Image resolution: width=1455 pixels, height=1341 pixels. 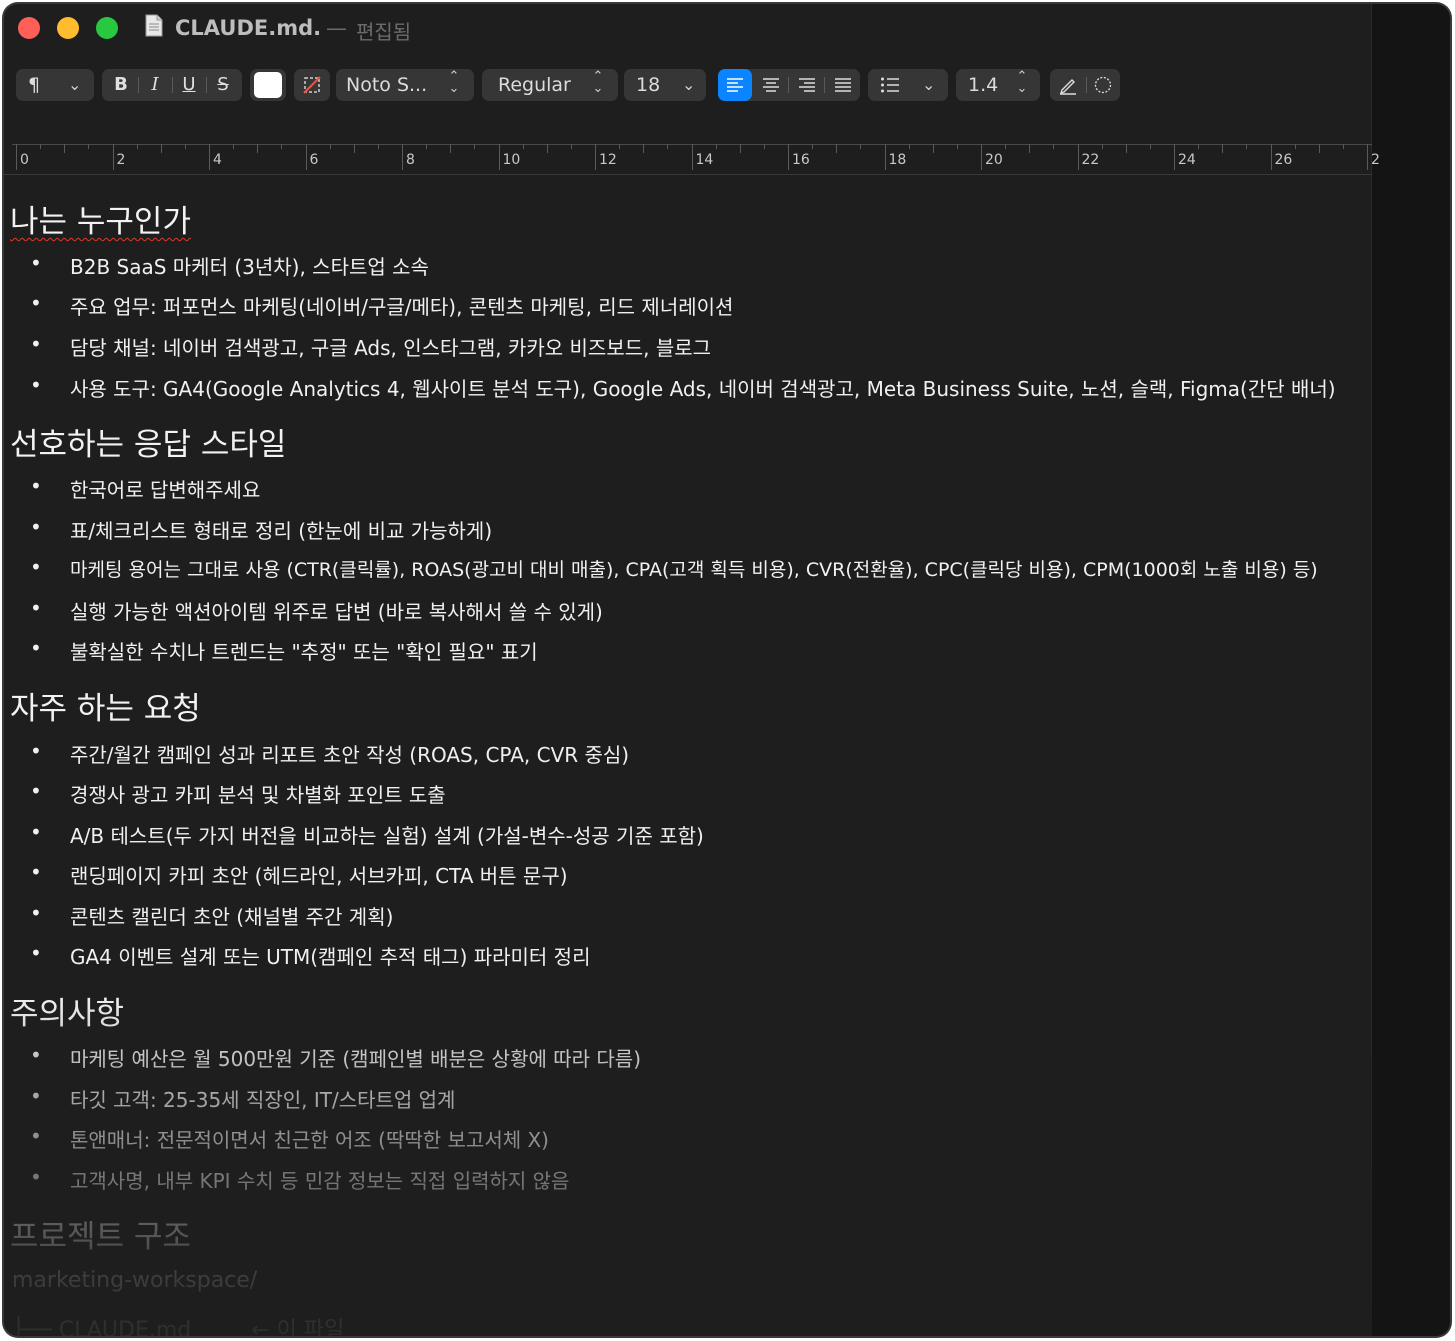 What do you see at coordinates (608, 160) in the screenshot?
I see `ruler-number: 12` at bounding box center [608, 160].